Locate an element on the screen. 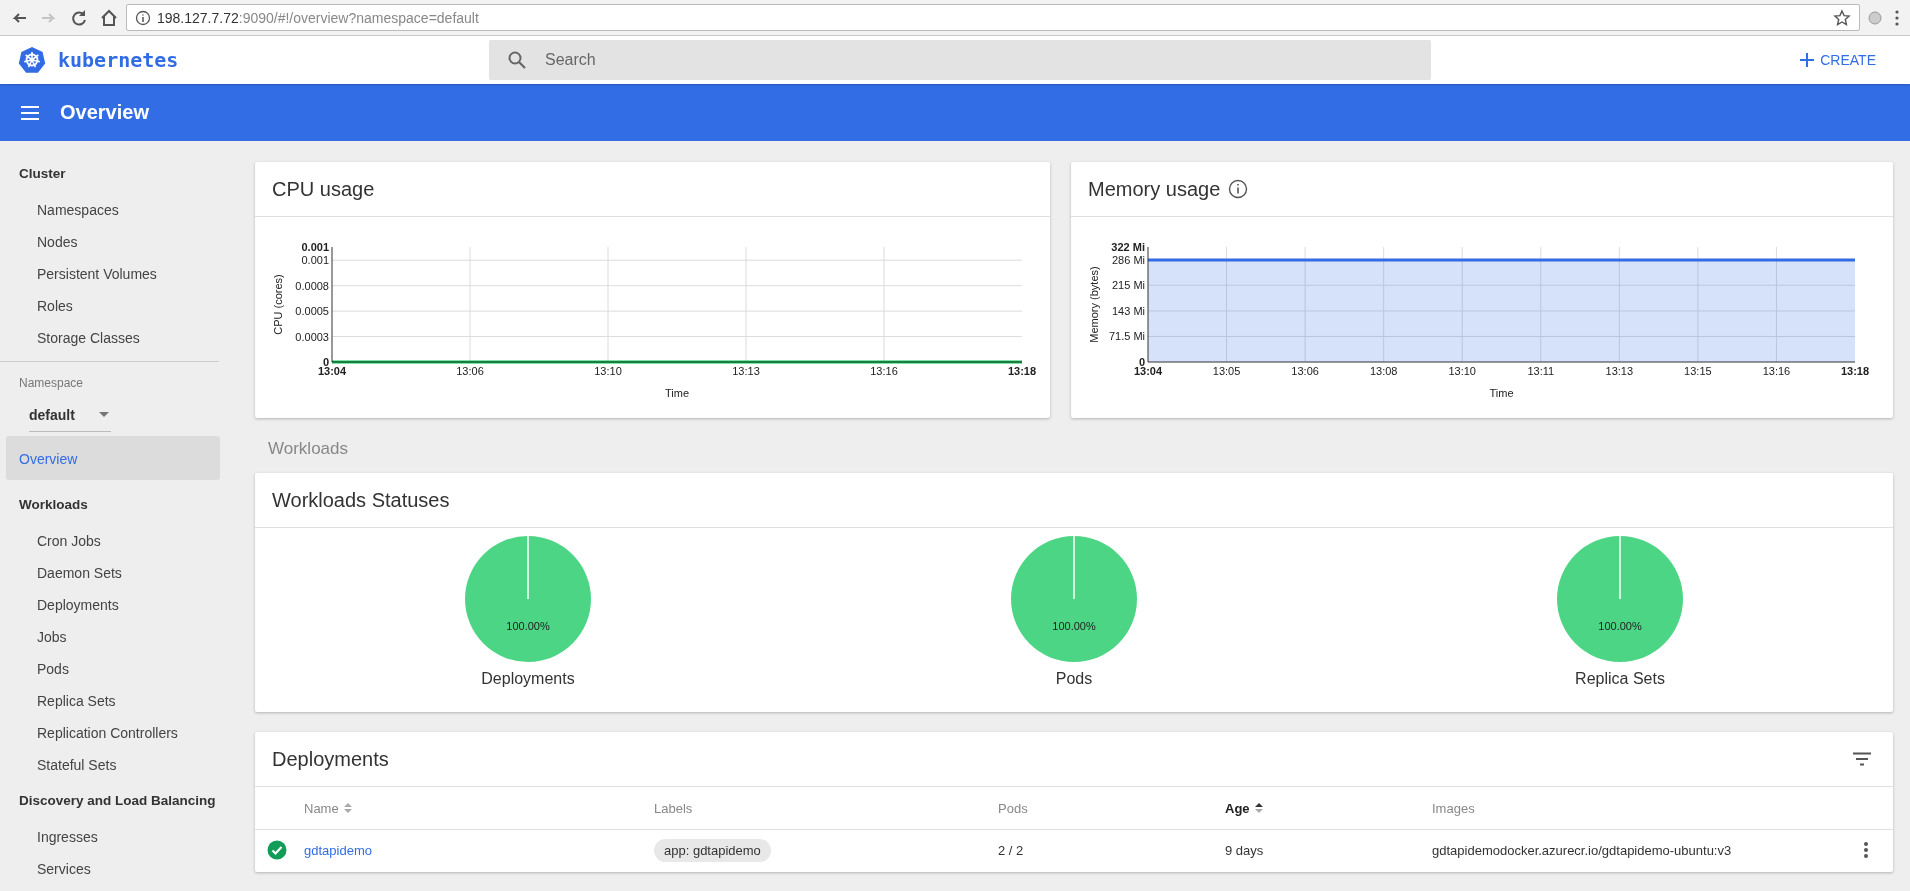 This screenshot has width=1910, height=891. address-bar: 198.127.7.72:9090/#!/overview?namespace=default is located at coordinates (993, 17).